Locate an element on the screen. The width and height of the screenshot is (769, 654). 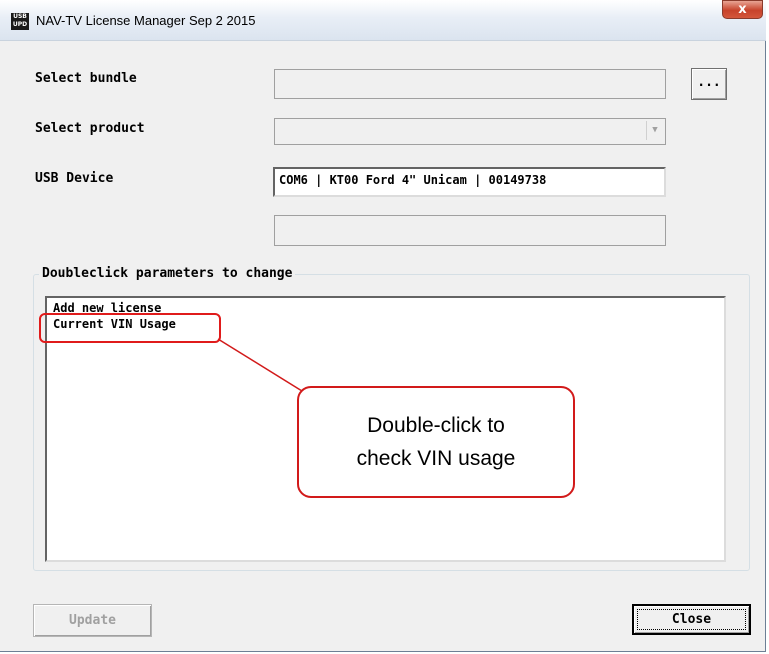
callout-line-1: Double-click to is located at coordinates (436, 425).